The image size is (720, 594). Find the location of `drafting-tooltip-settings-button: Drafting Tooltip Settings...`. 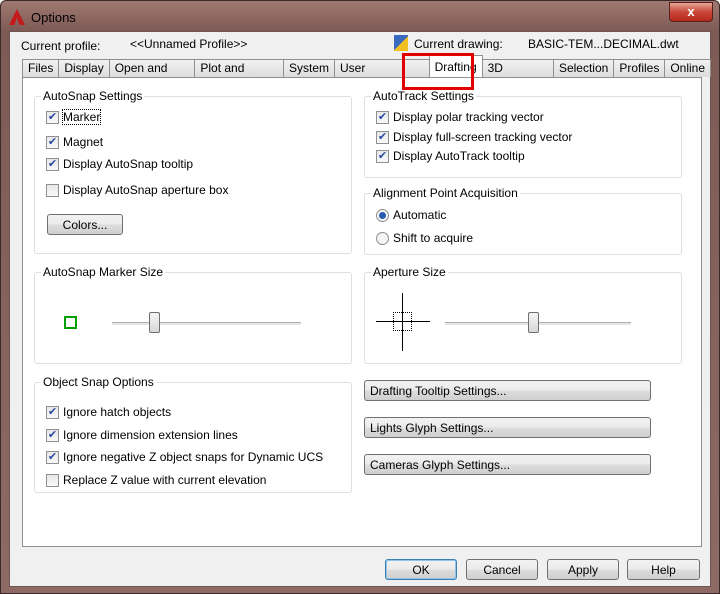

drafting-tooltip-settings-button: Drafting Tooltip Settings... is located at coordinates (507, 390).